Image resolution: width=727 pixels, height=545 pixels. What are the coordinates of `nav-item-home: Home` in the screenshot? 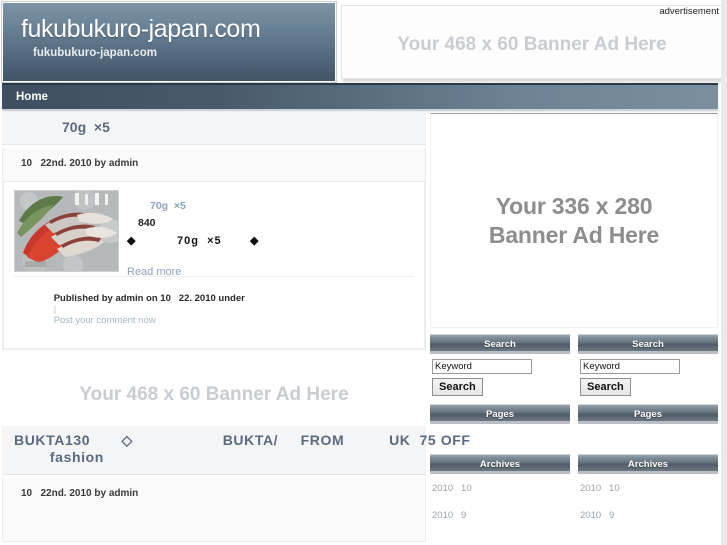 It's located at (32, 97).